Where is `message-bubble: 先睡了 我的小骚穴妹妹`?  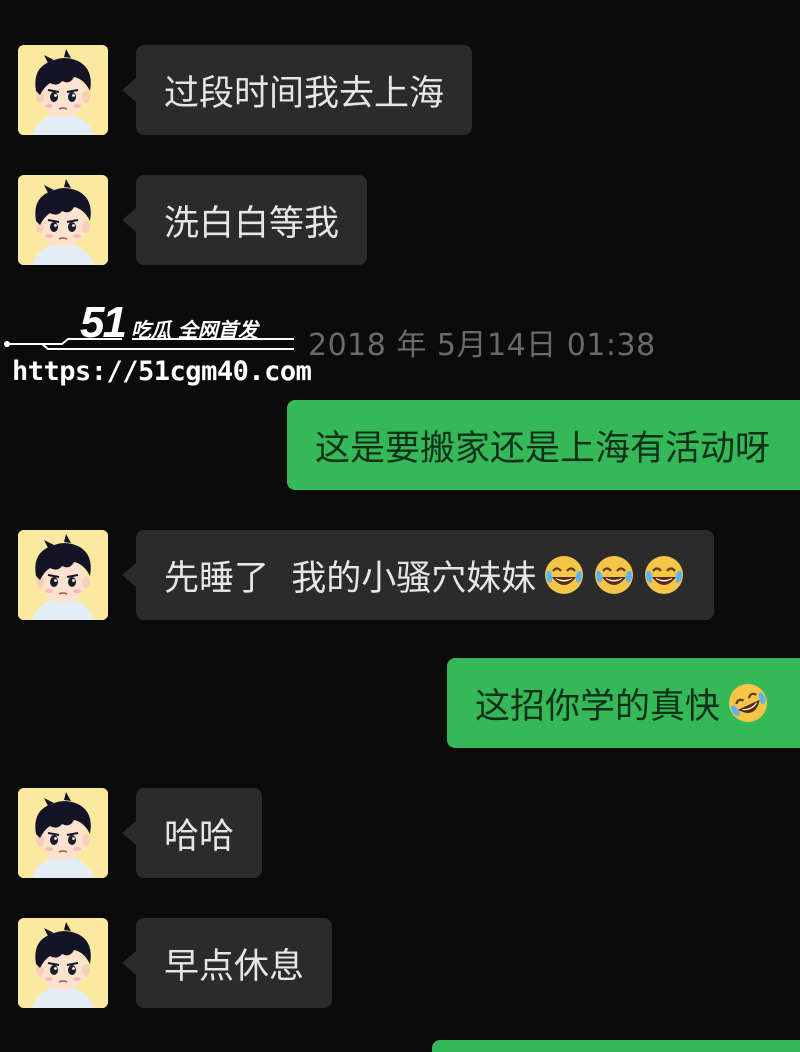 message-bubble: 先睡了 我的小骚穴妹妹 is located at coordinates (418, 575).